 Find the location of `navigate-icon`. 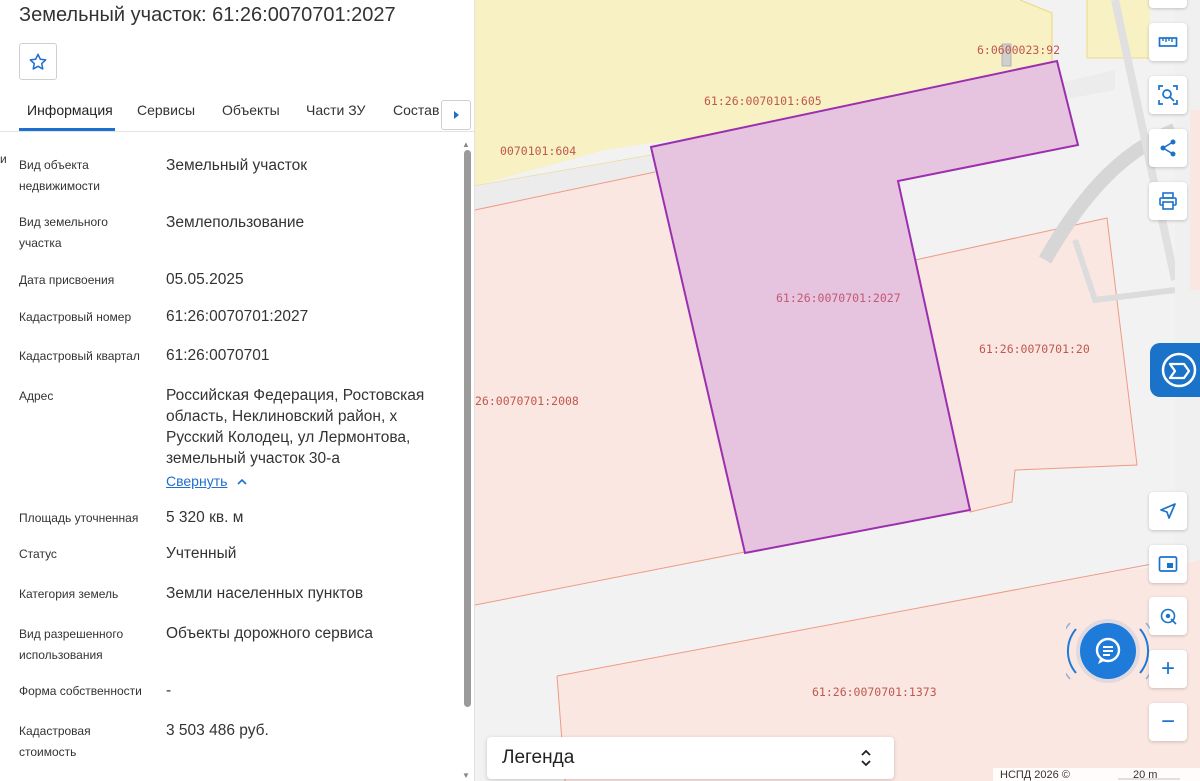

navigate-icon is located at coordinates (1168, 511).